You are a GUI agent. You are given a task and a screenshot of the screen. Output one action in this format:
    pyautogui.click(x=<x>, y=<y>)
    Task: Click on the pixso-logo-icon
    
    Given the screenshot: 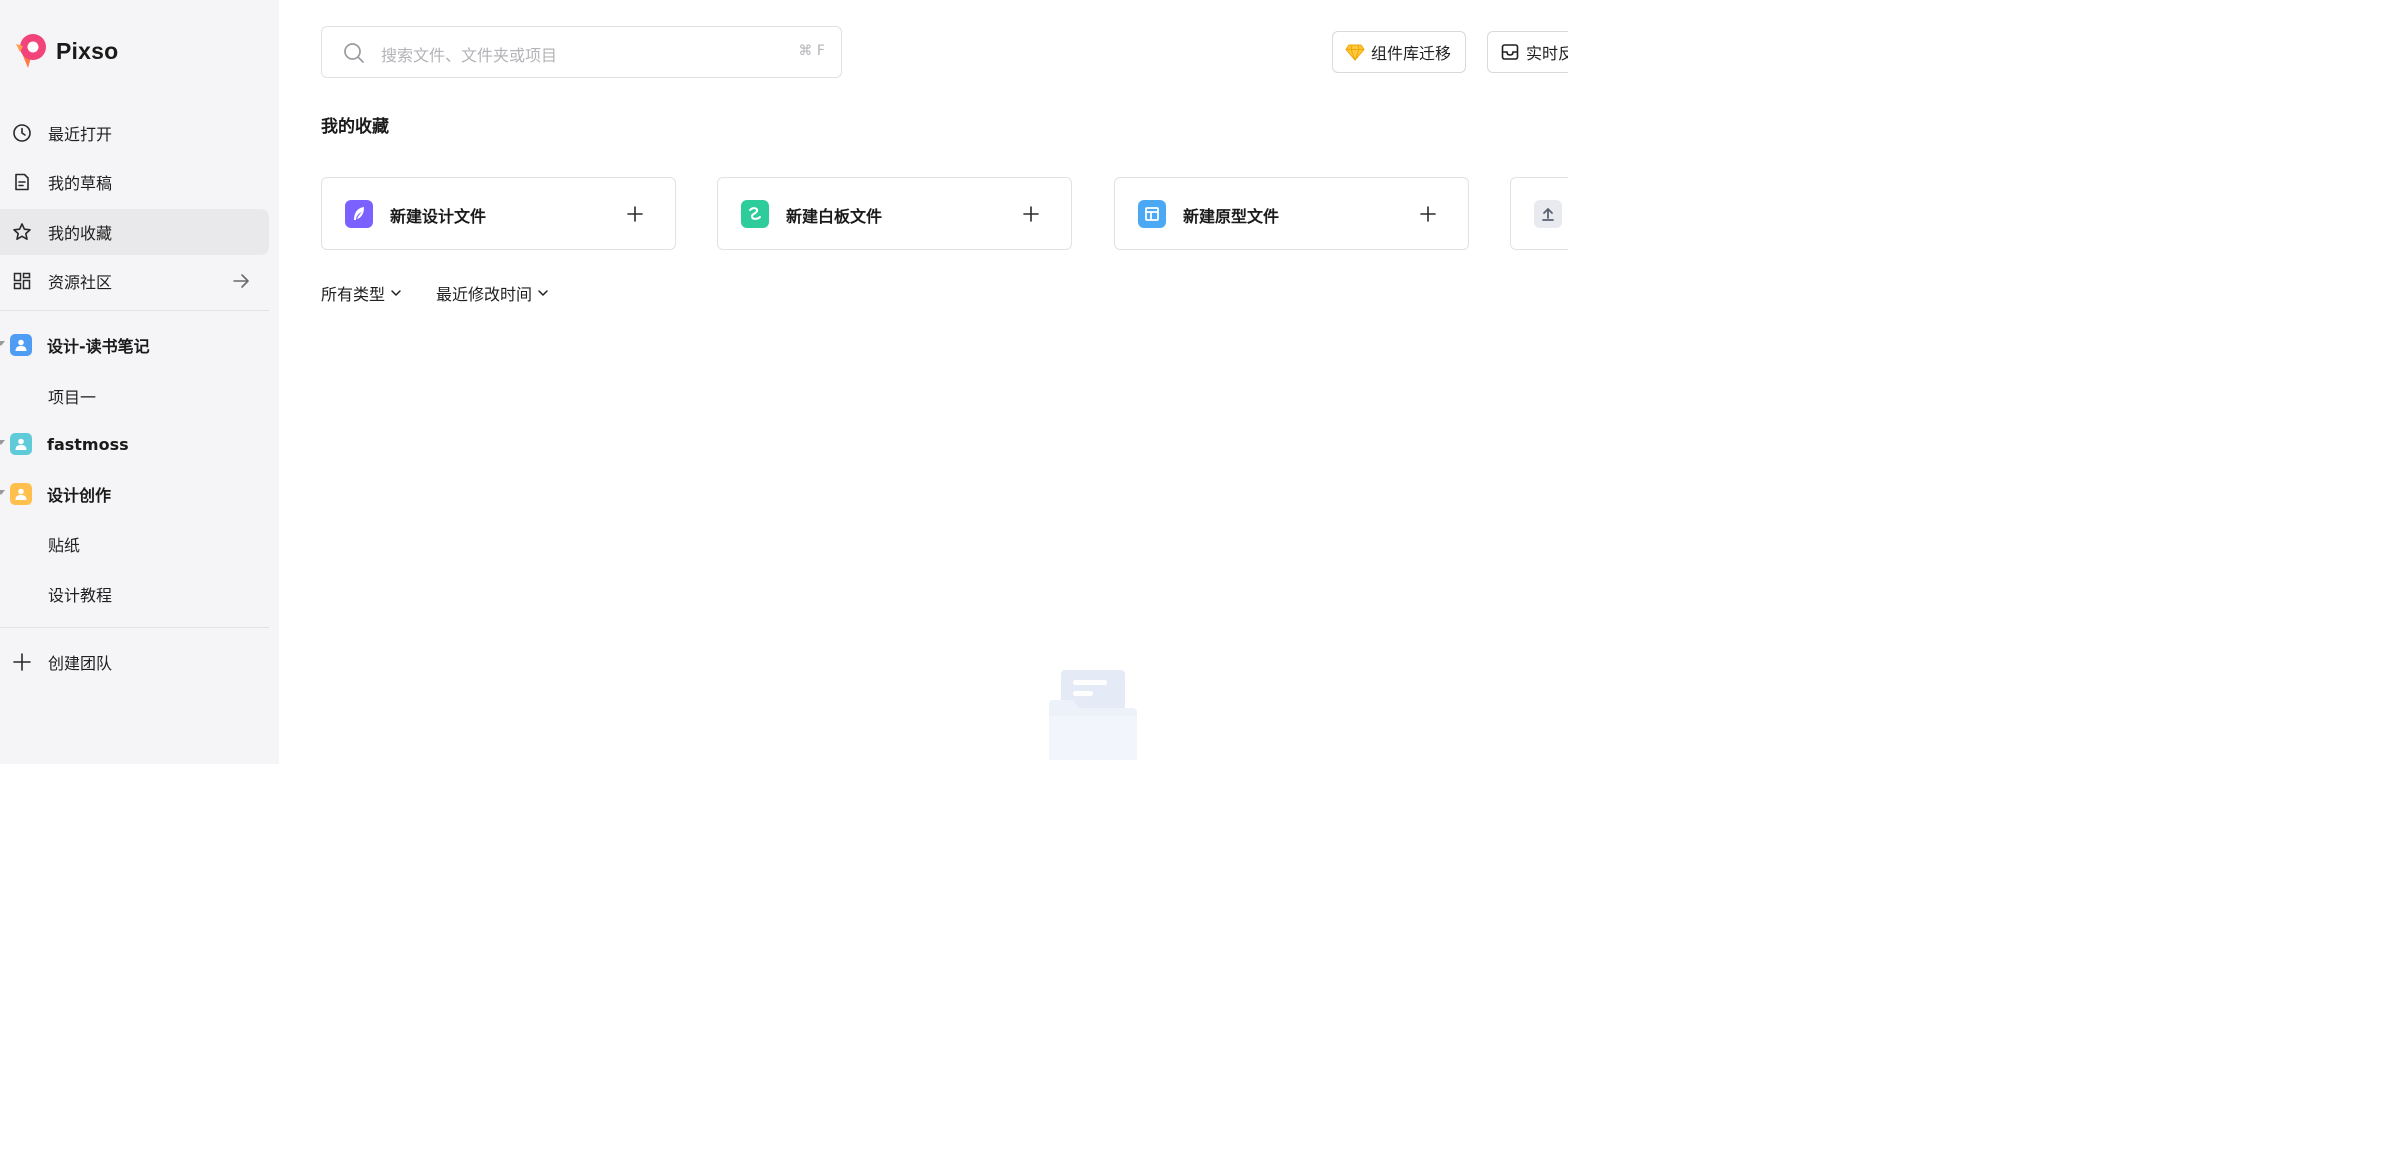 What is the action you would take?
    pyautogui.click(x=31, y=51)
    